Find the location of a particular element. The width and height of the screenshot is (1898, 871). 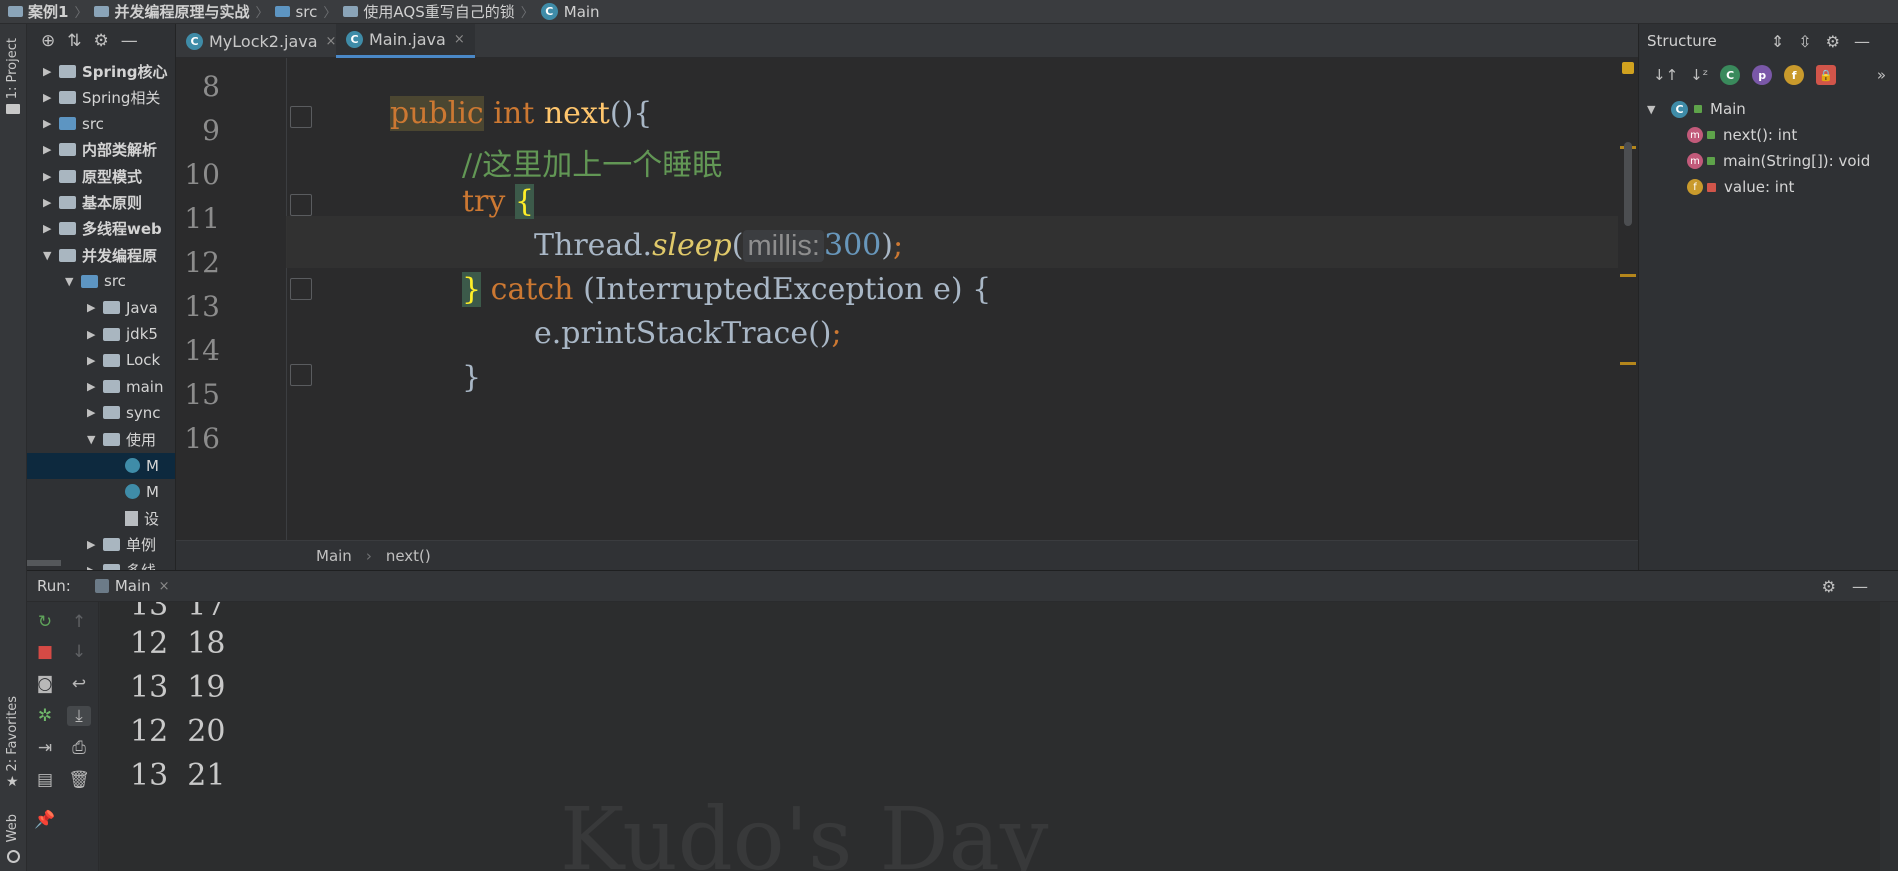

project-tree-item: ▶ Spring核心 is located at coordinates (101, 71).